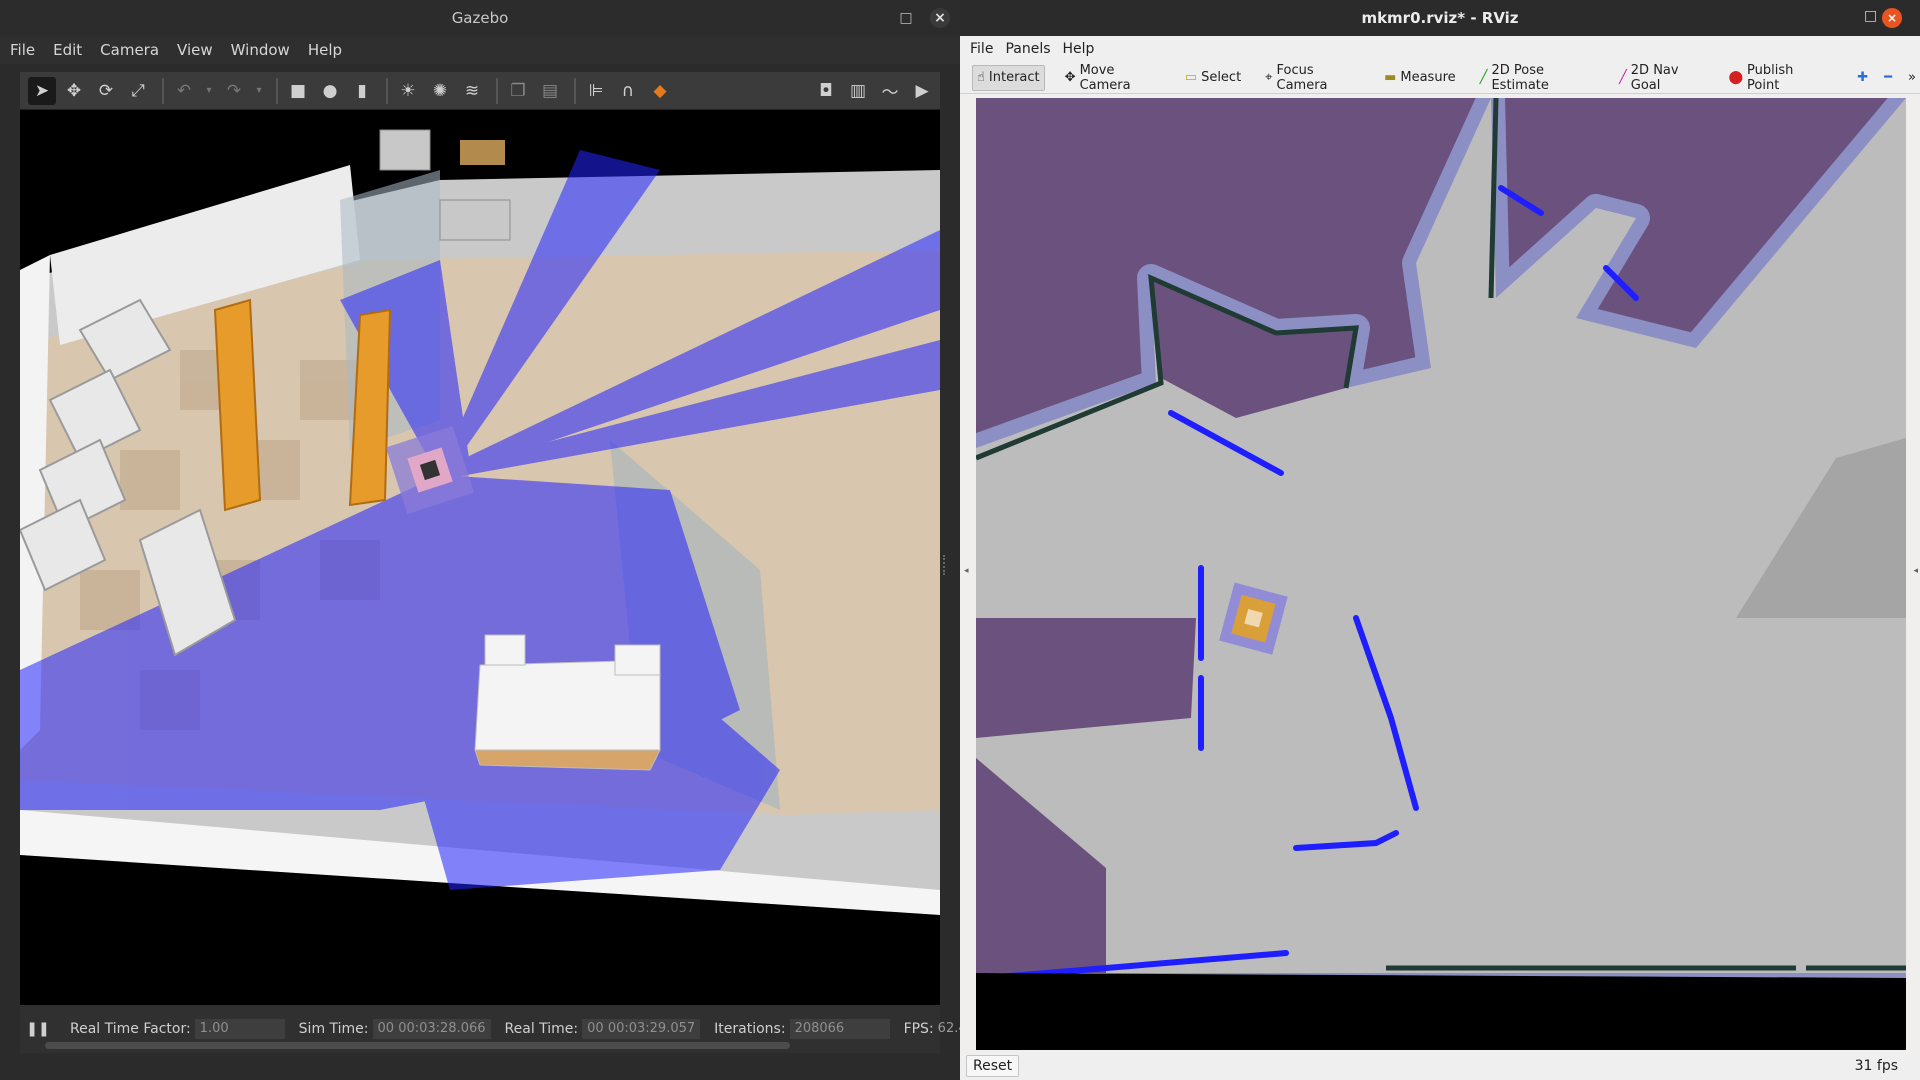 The image size is (1920, 1080). I want to click on select-tool: ▭ Select, so click(1213, 78).